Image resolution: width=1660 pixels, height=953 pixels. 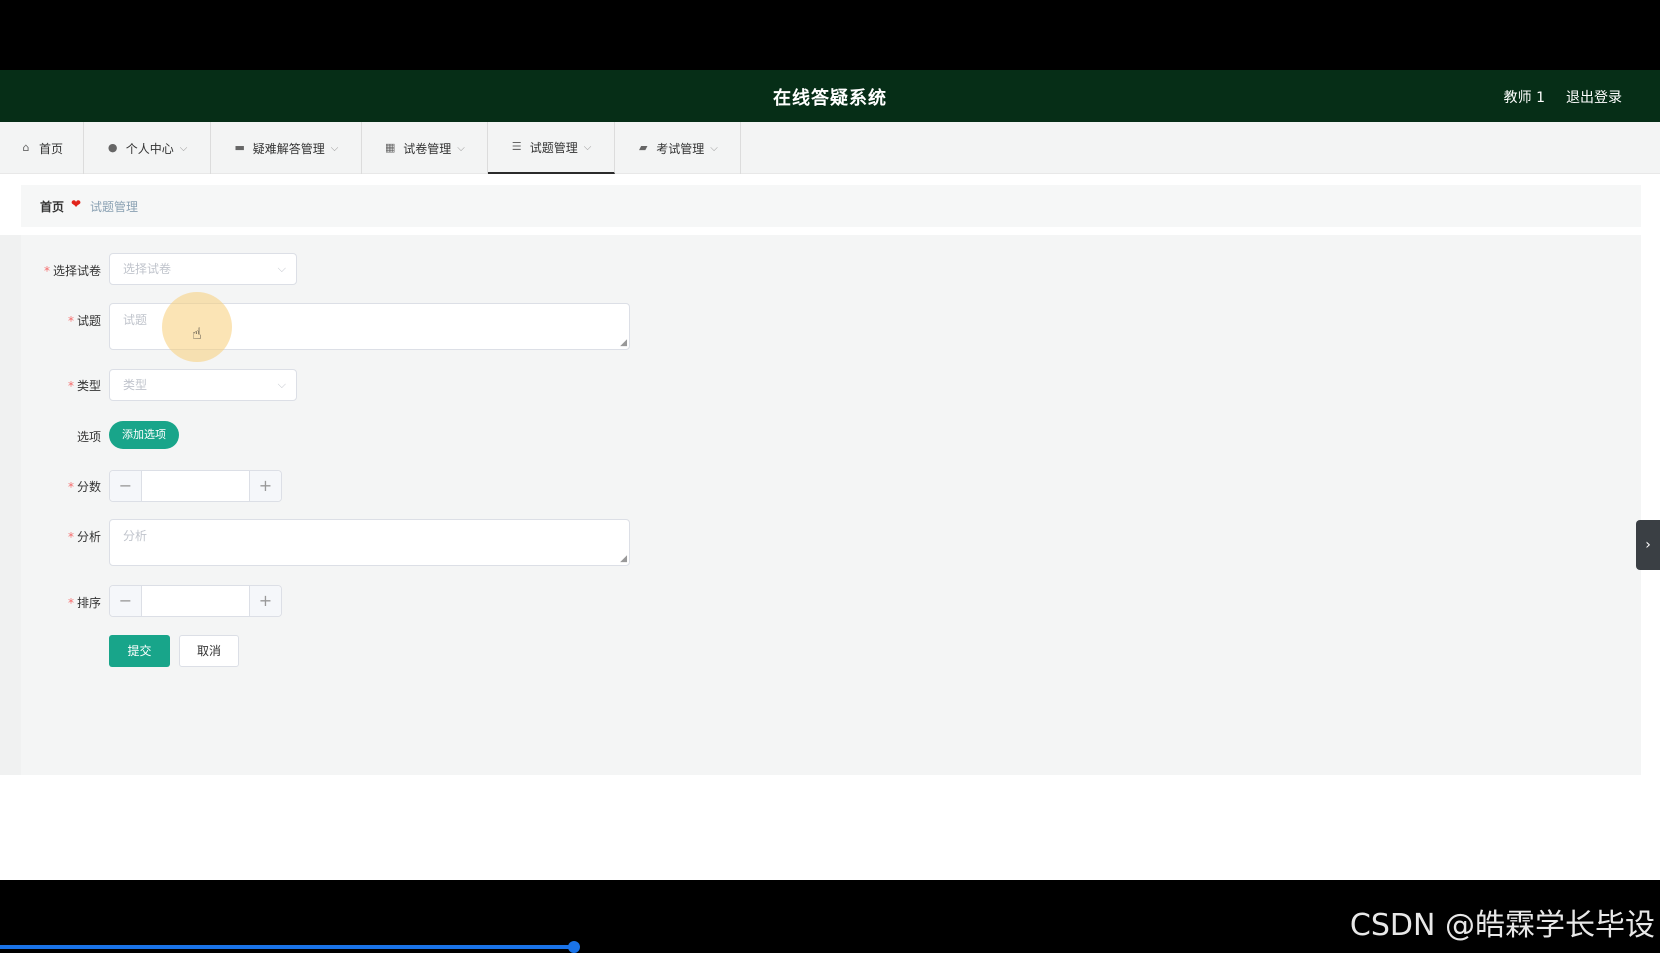 I want to click on add-option-button: 添加选项, so click(x=144, y=435).